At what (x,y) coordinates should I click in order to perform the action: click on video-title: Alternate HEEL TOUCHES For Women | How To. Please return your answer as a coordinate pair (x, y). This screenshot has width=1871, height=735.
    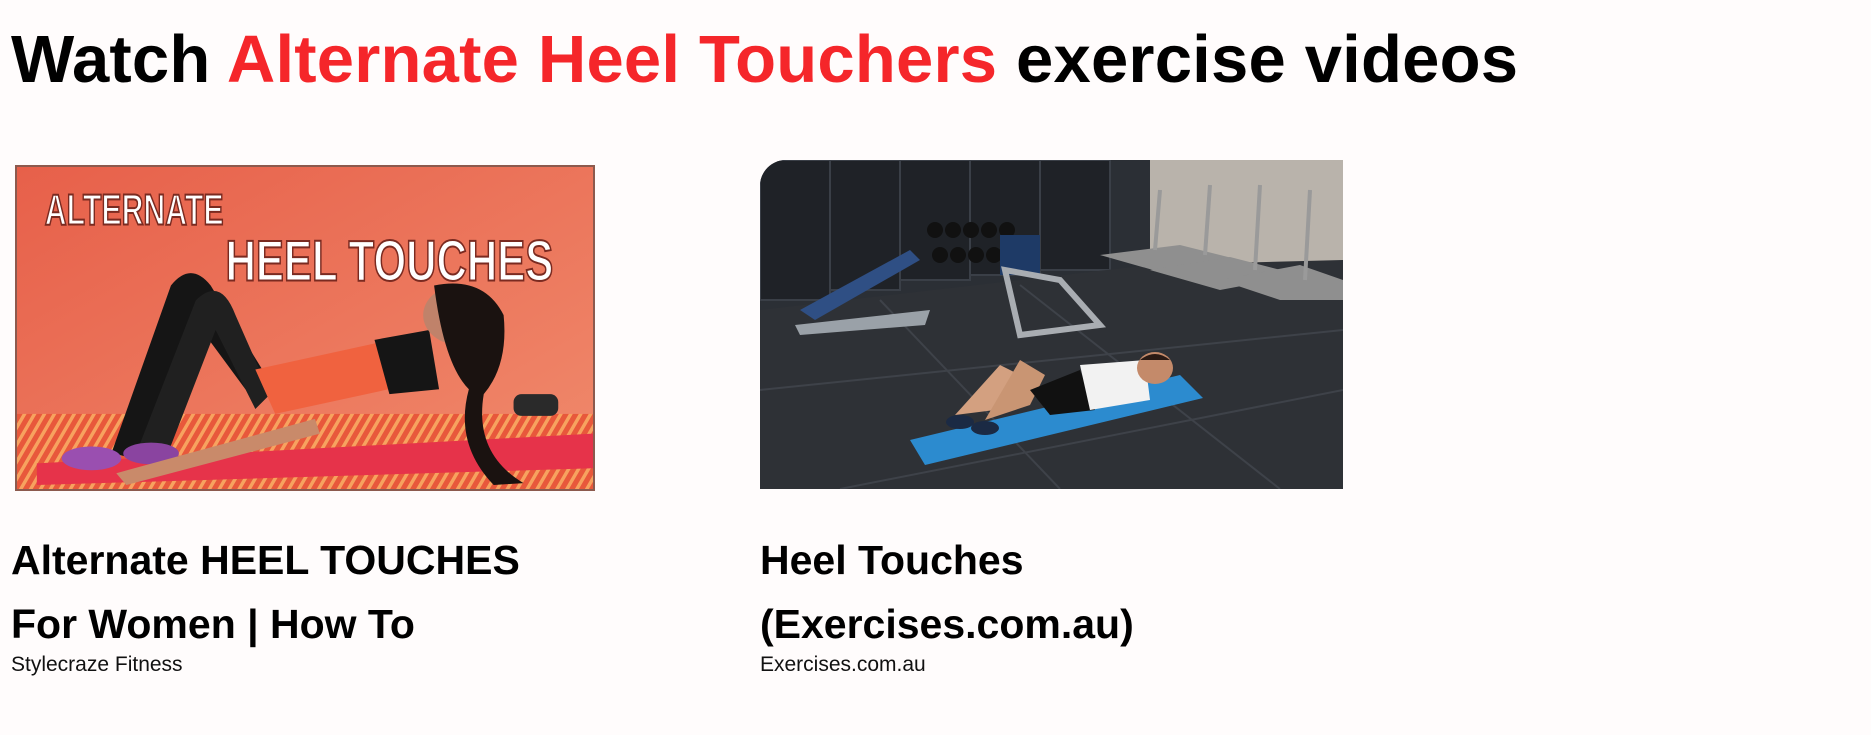
    Looking at the image, I should click on (321, 592).